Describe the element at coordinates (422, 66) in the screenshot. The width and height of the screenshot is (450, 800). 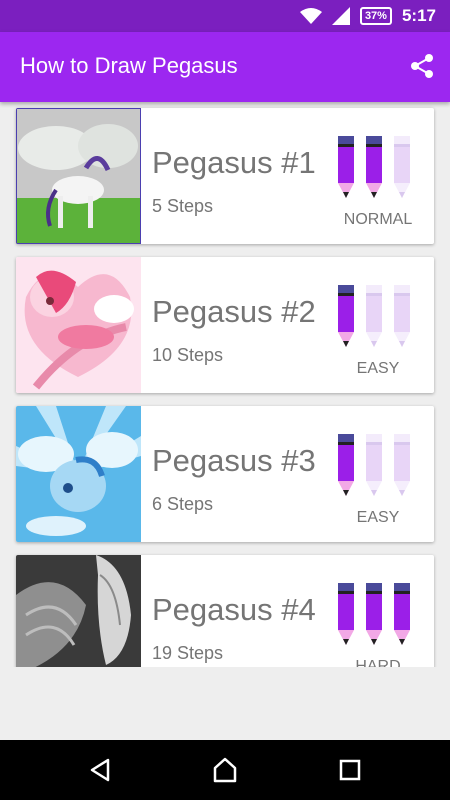
I see `share-icon` at that location.